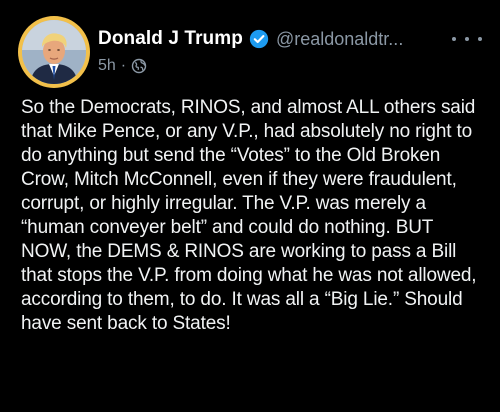 The height and width of the screenshot is (412, 500). I want to click on verified-badge-icon, so click(259, 39).